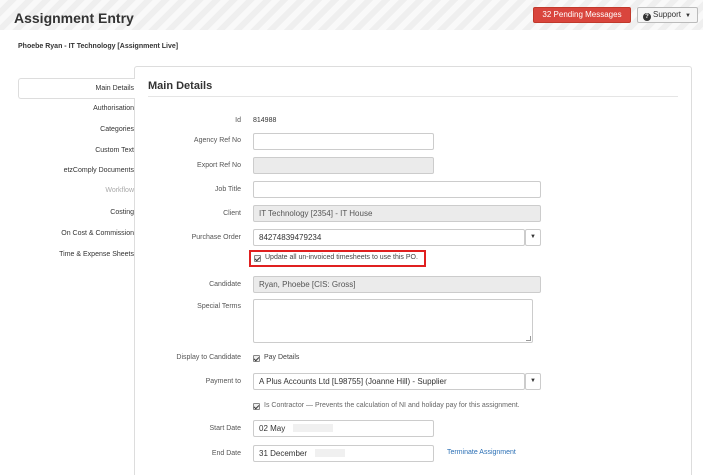 This screenshot has width=703, height=475. What do you see at coordinates (389, 237) in the screenshot?
I see `purchase-order-select: 84274839479234` at bounding box center [389, 237].